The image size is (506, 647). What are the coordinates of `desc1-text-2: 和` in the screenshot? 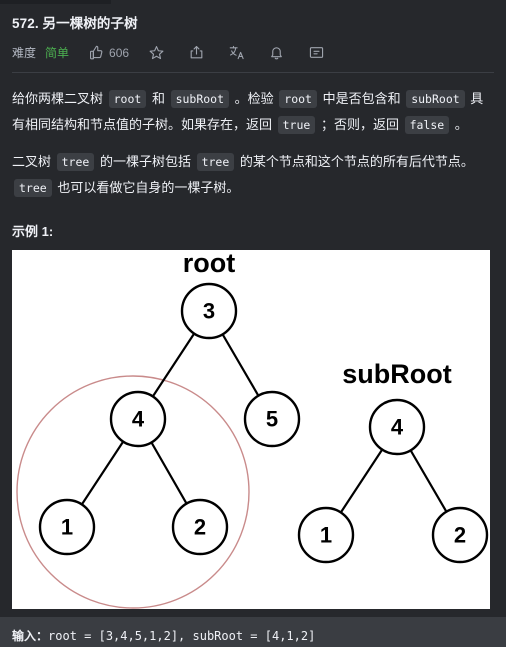 It's located at (158, 98).